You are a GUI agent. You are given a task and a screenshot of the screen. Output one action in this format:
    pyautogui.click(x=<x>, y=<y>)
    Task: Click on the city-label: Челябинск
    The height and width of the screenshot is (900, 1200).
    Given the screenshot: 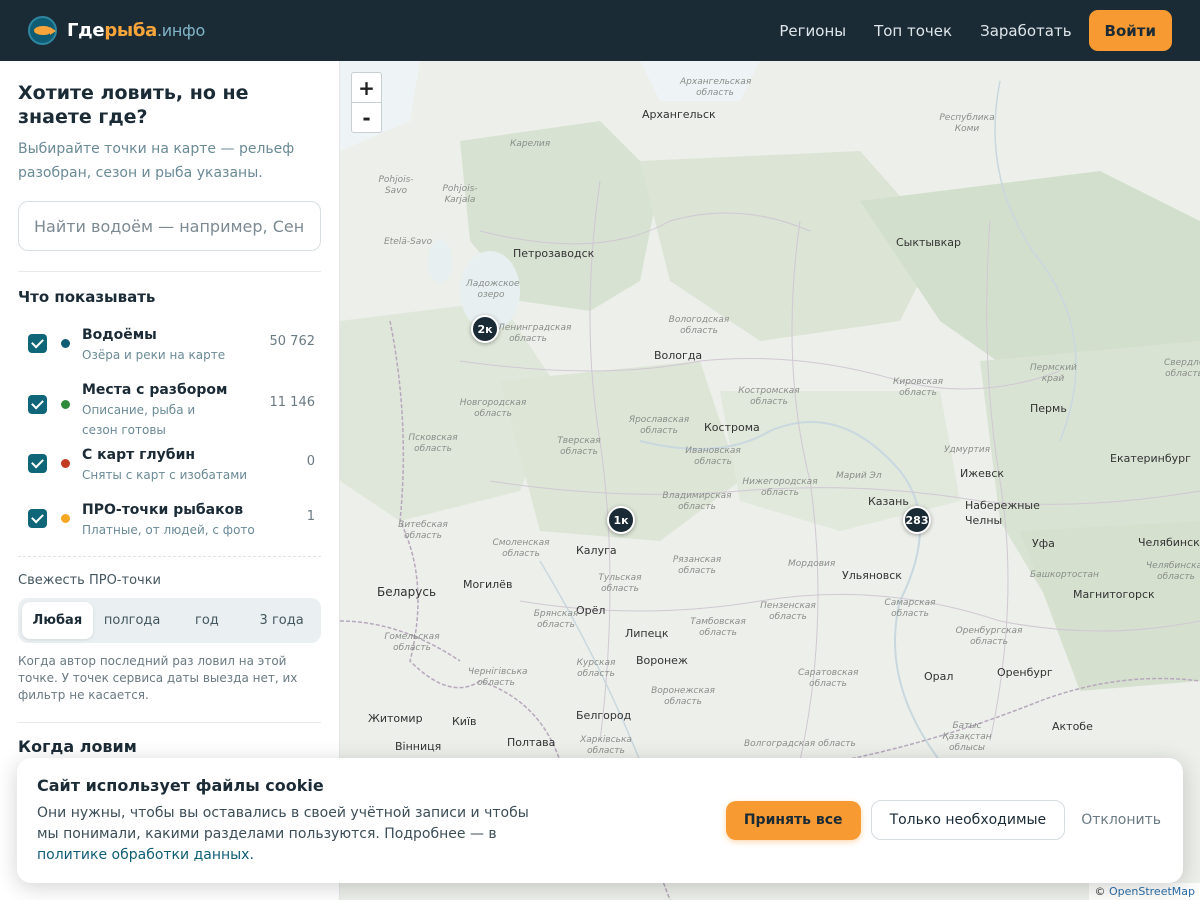 What is the action you would take?
    pyautogui.click(x=1169, y=542)
    